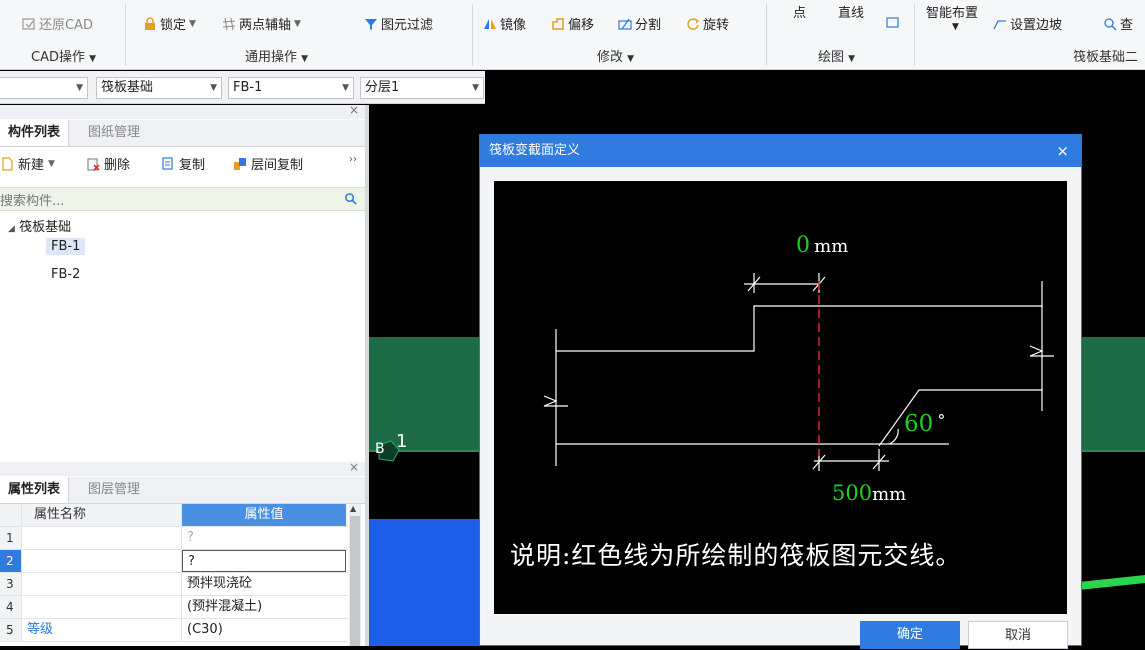  What do you see at coordinates (11, 538) in the screenshot?
I see `row-number: 1` at bounding box center [11, 538].